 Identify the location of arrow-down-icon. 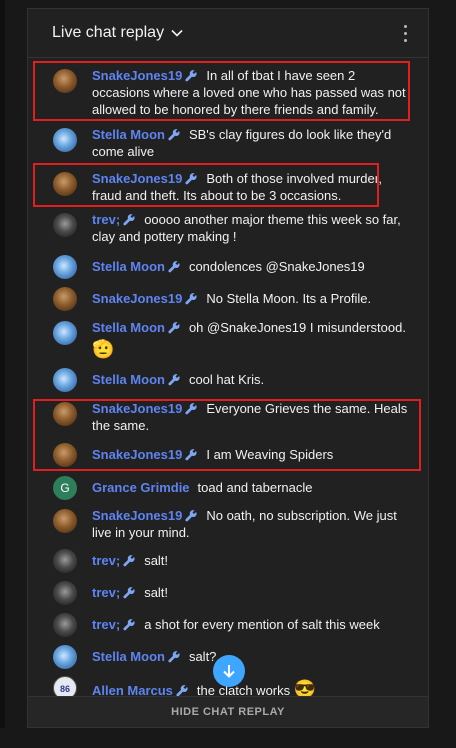
(229, 671).